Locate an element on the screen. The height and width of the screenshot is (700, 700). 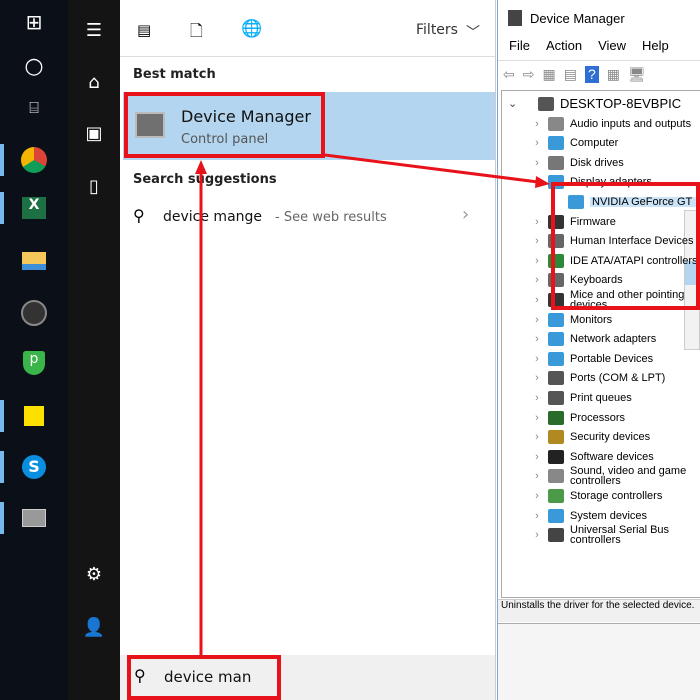
arrowhead-up is located at coordinates (201, 167).